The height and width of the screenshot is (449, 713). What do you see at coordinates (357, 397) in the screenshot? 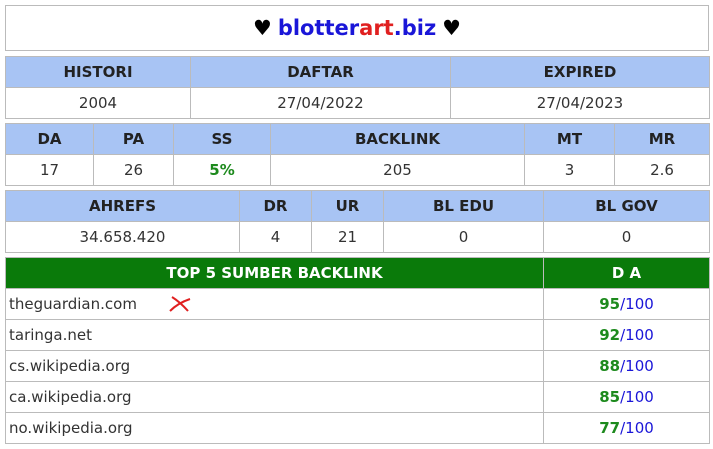
I see `table-row: ca.wikipedia.org 85/100` at bounding box center [357, 397].